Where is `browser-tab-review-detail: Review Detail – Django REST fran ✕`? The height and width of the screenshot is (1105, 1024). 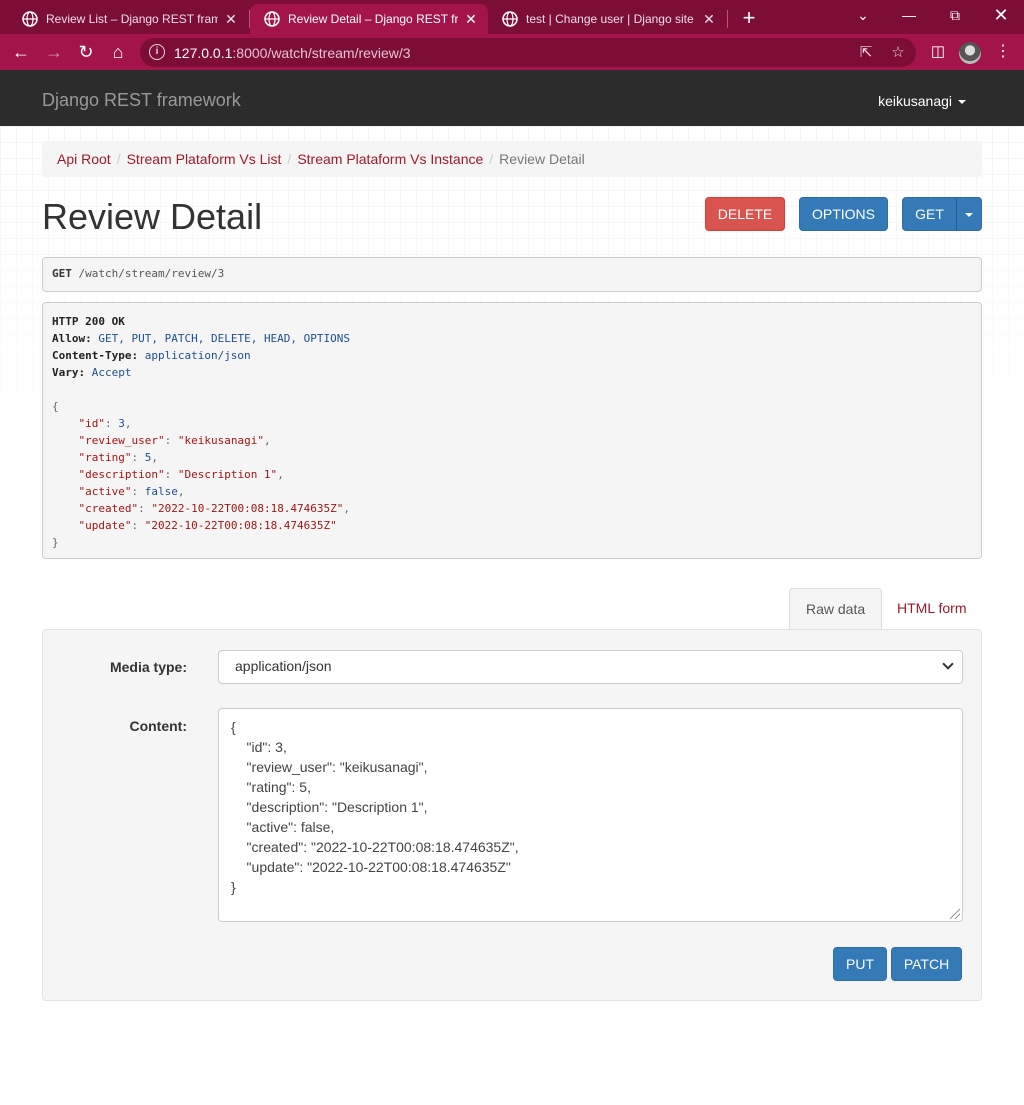
browser-tab-review-detail: Review Detail – Django REST fran ✕ is located at coordinates (369, 19).